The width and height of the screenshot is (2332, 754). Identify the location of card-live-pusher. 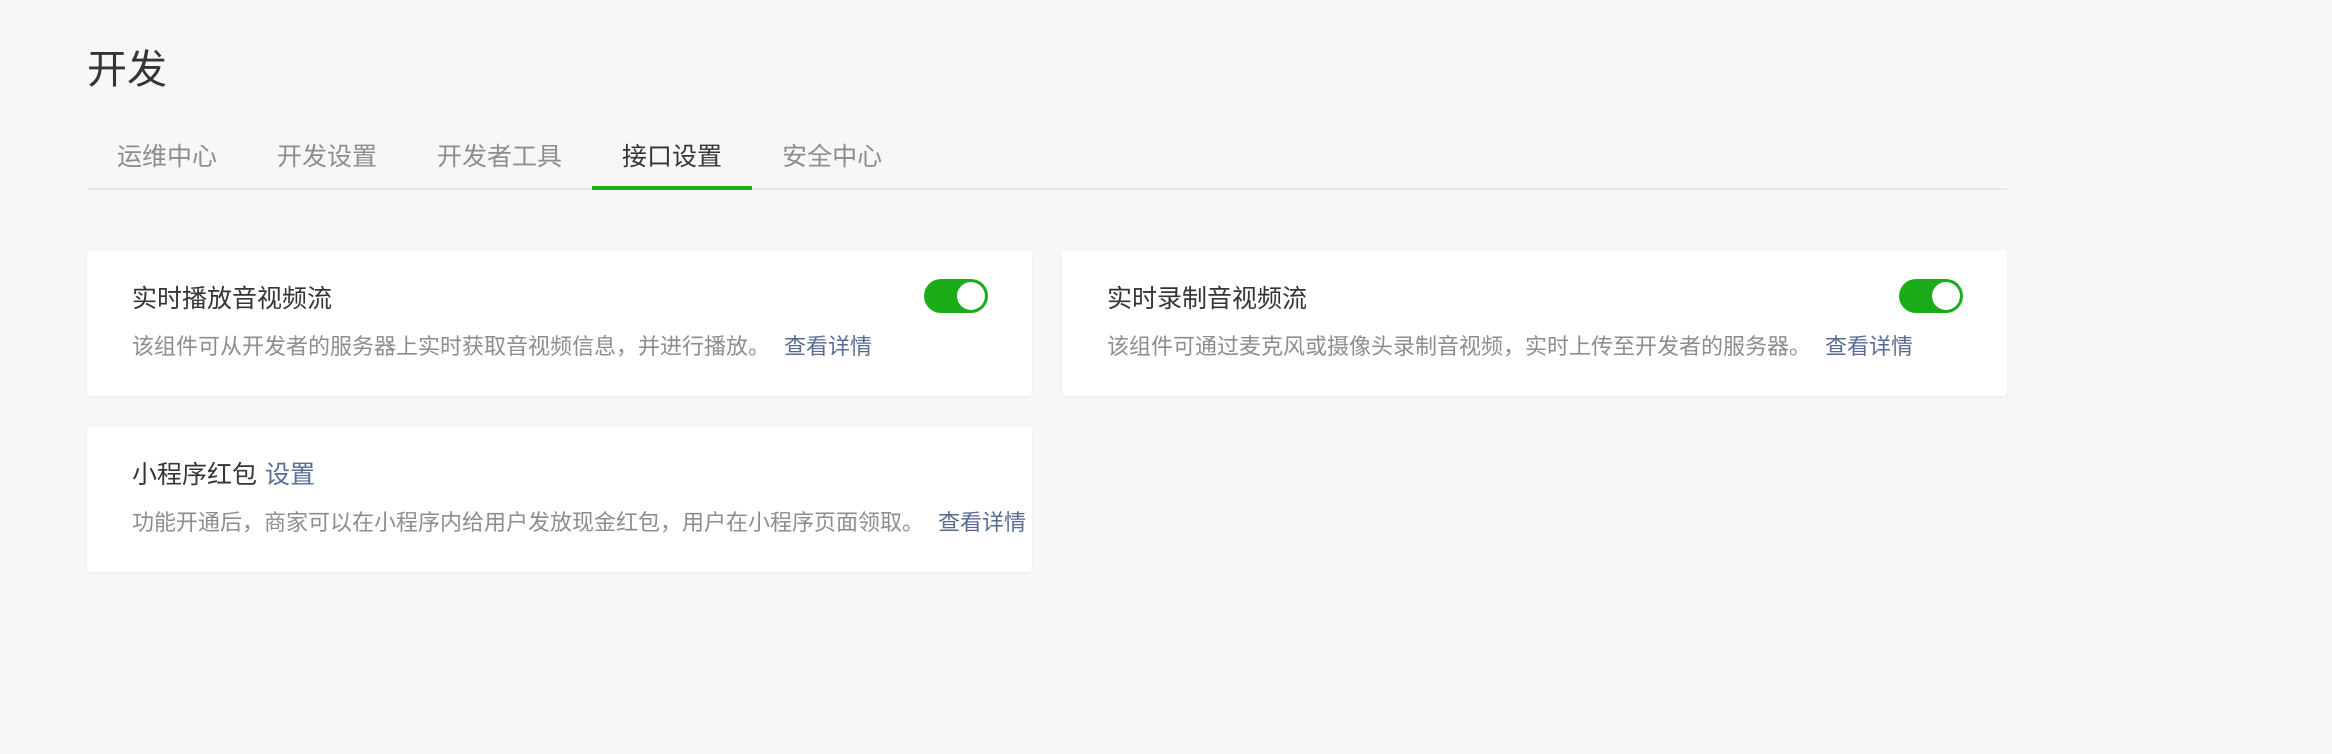
(1534, 323).